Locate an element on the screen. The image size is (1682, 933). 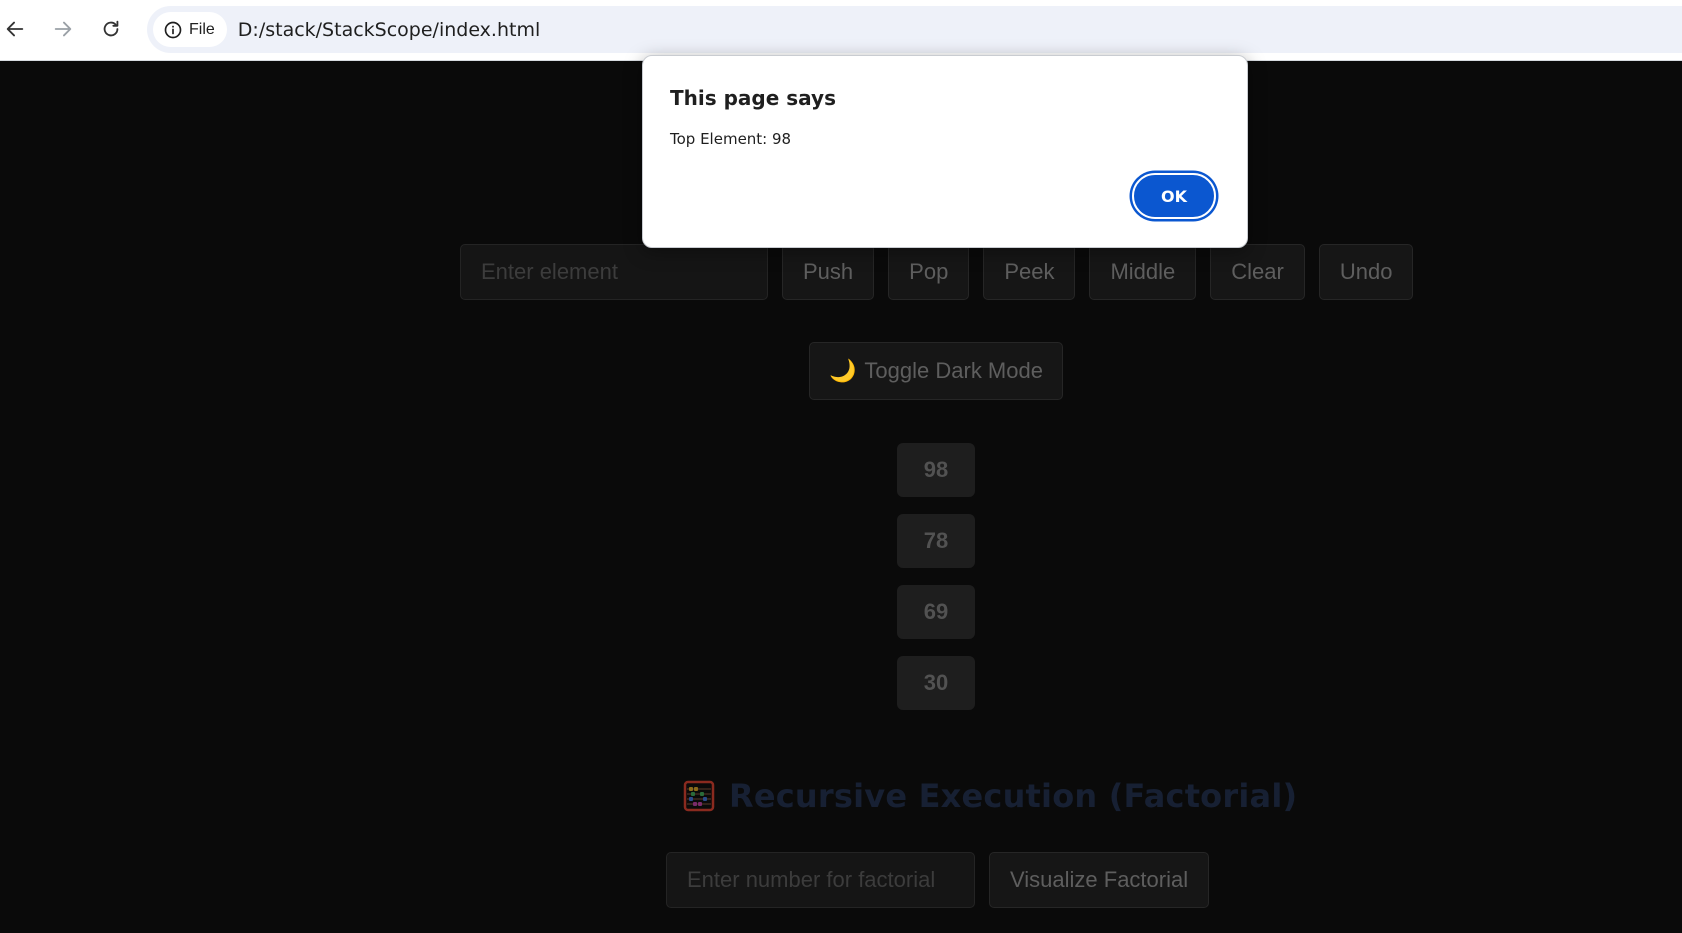
factorial-input is located at coordinates (820, 880).